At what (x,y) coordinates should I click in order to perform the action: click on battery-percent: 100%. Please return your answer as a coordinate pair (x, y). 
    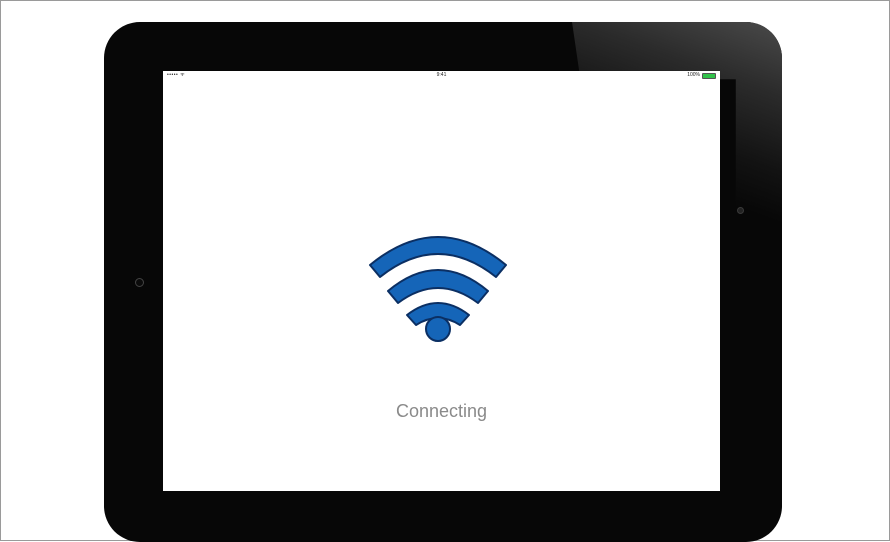
    Looking at the image, I should click on (693, 75).